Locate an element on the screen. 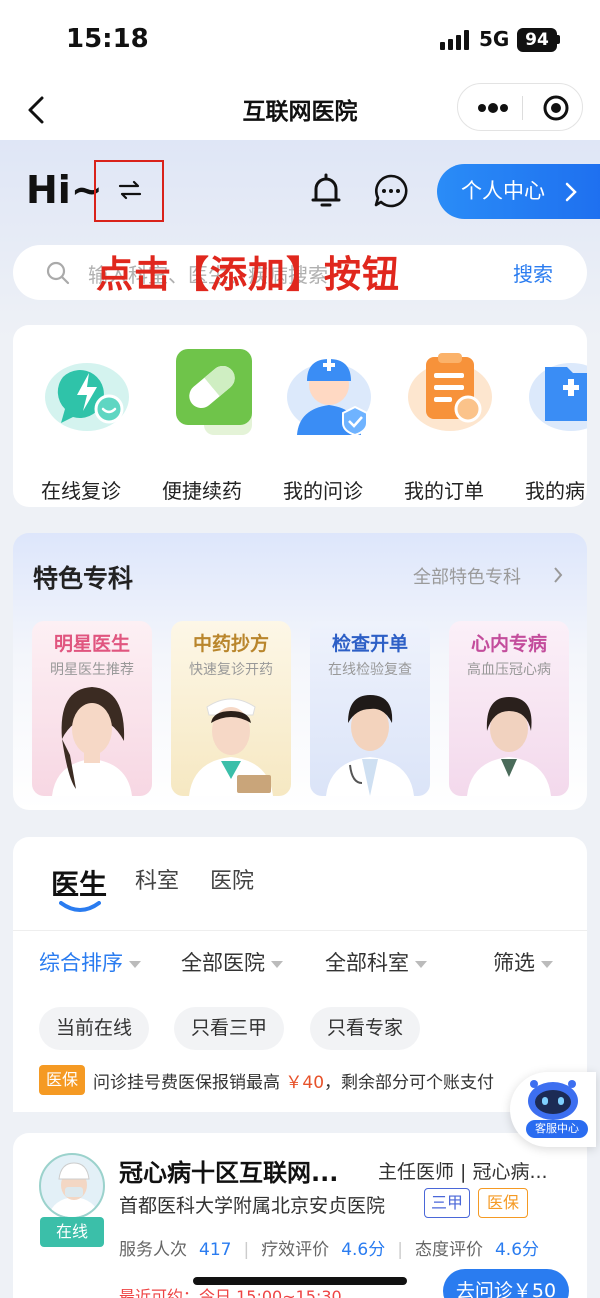 Image resolution: width=600 pixels, height=1298 pixels. quick-entry-my-consult: 我的问诊 is located at coordinates (324, 425).